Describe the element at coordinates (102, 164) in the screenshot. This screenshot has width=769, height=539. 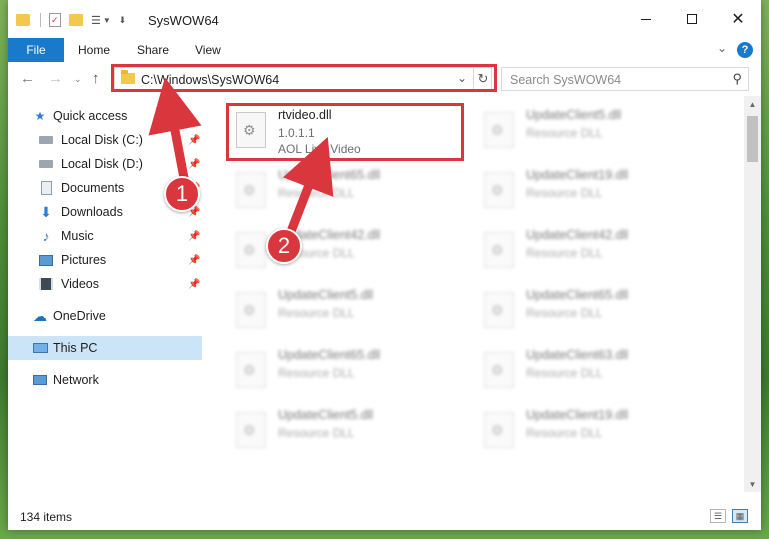
I see `sidebar-item-label: Local Disk (D:)` at that location.